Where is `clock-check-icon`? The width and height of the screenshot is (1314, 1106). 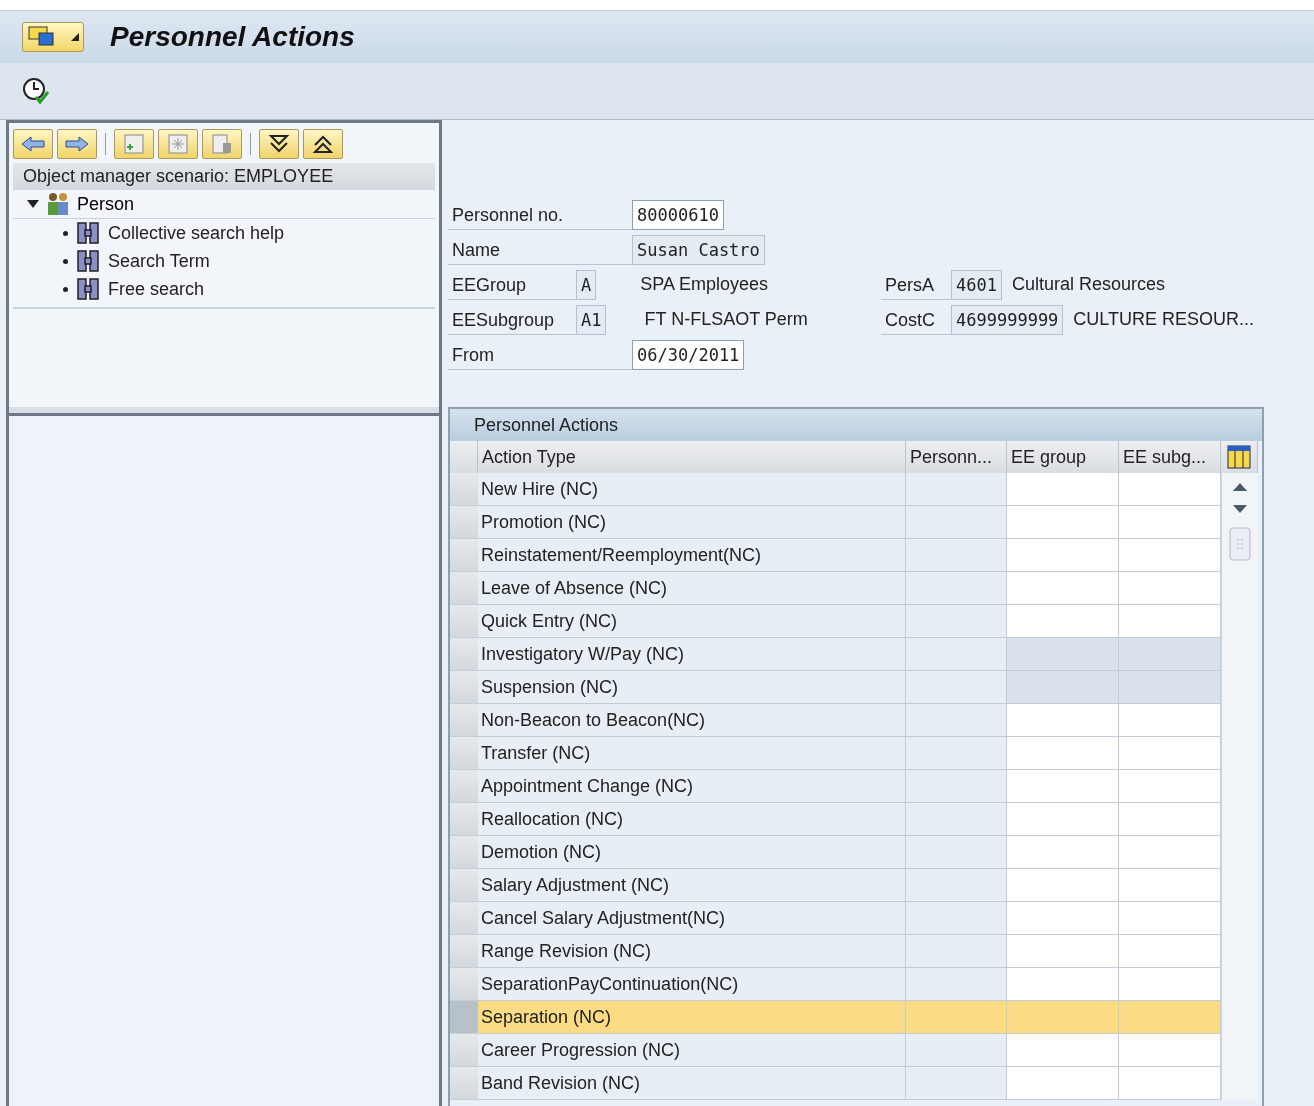
clock-check-icon is located at coordinates (36, 91).